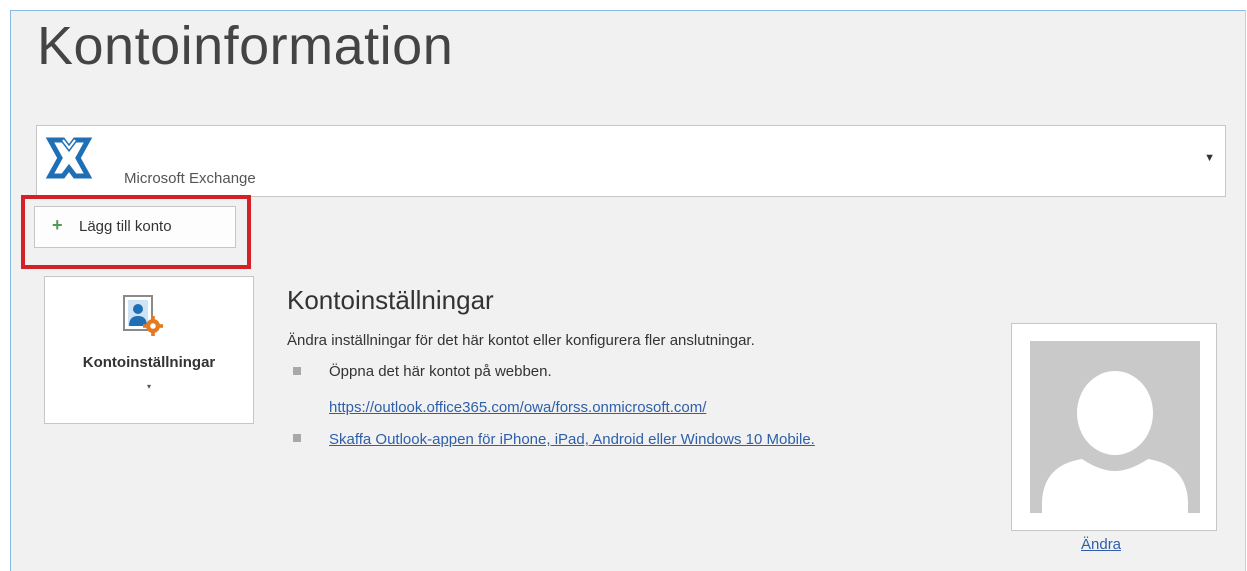 The height and width of the screenshot is (571, 1247). I want to click on default-avatar-icon, so click(1115, 427).